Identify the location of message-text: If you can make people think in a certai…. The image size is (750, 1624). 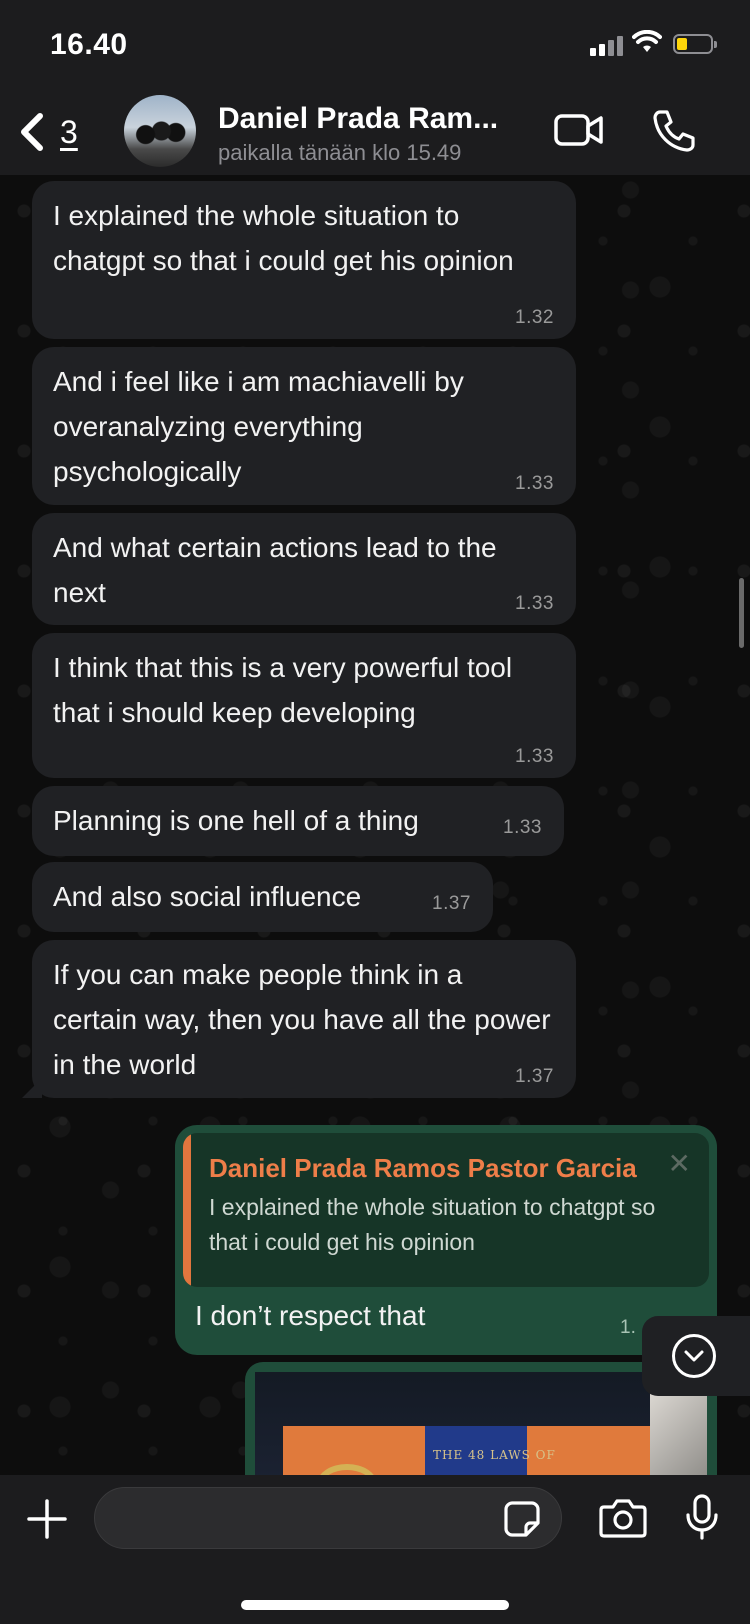
(302, 1019).